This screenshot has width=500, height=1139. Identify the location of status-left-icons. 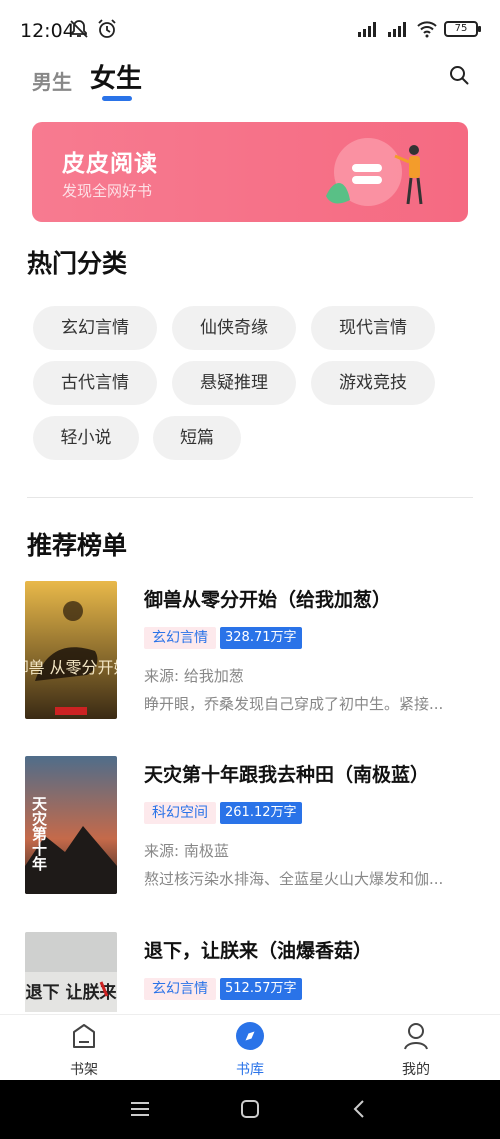
(93, 29).